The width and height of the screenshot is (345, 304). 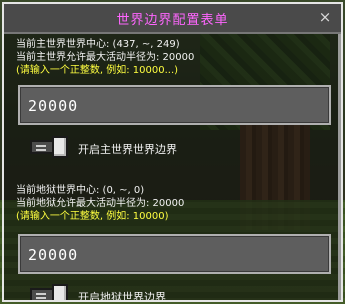 I want to click on nether-radius-input: 20000, so click(x=174, y=254).